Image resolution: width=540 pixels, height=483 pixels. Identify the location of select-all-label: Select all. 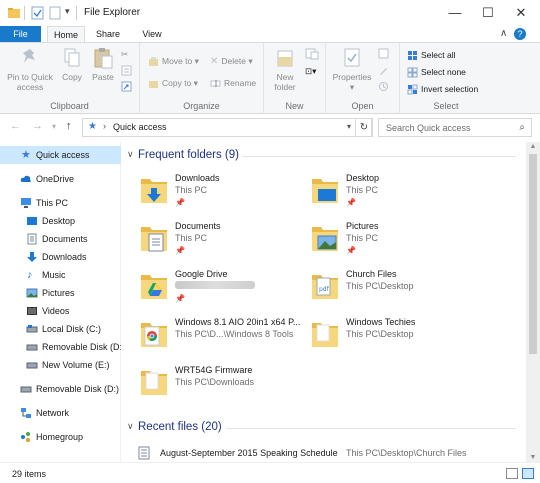
(438, 55).